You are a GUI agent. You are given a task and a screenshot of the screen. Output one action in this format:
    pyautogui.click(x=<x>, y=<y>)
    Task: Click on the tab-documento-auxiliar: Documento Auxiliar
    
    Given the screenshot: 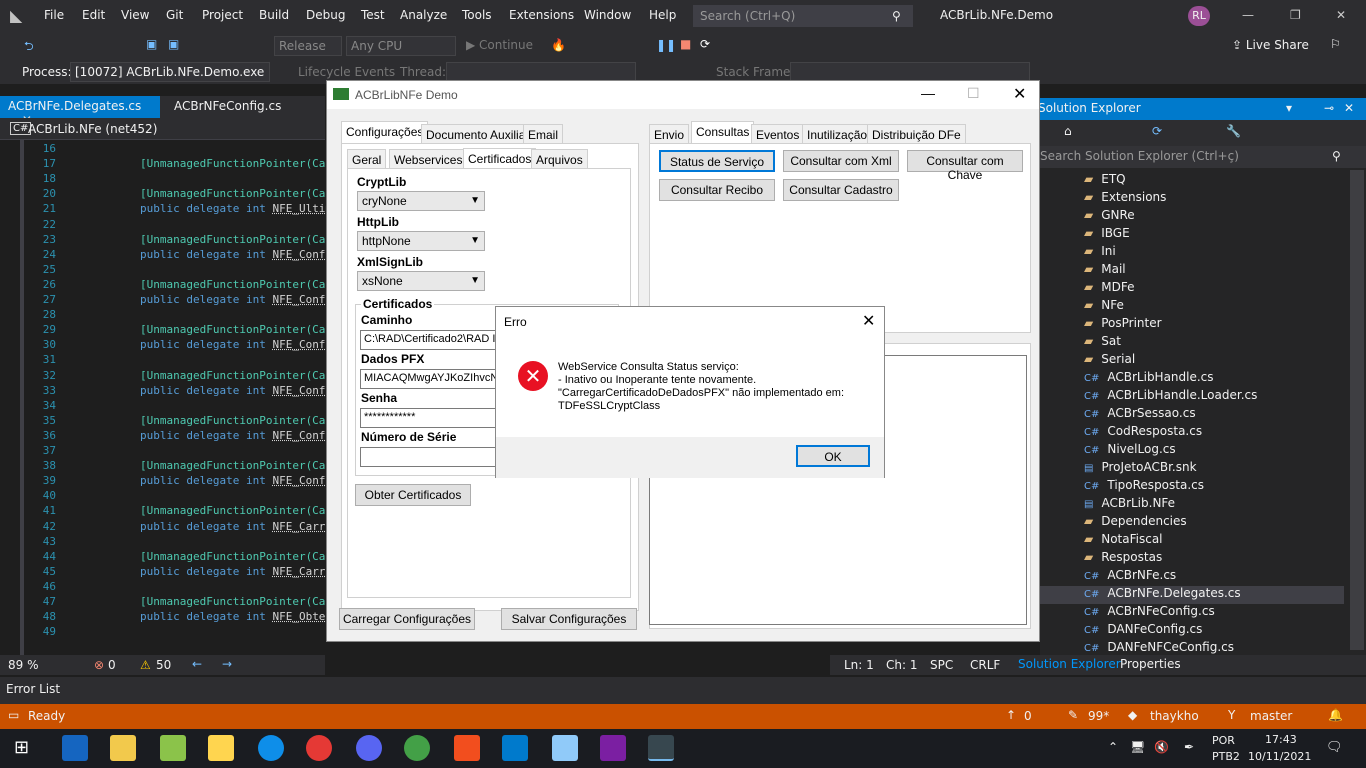 What is the action you would take?
    pyautogui.click(x=478, y=134)
    